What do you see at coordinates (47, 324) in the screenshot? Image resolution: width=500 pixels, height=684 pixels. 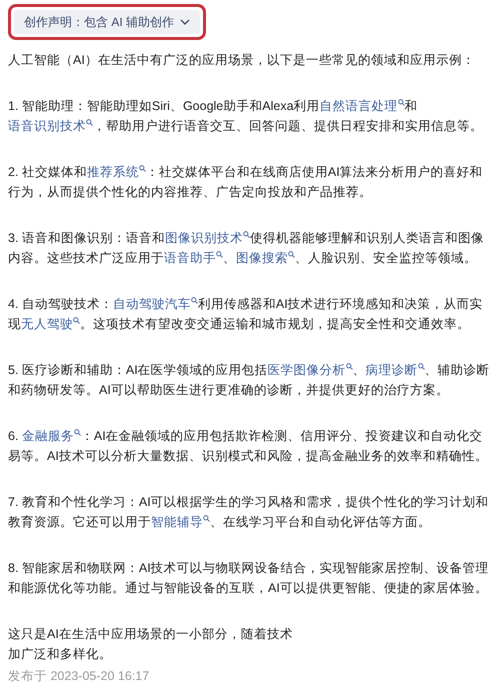 I see `keyword-link: 无人驾驶` at bounding box center [47, 324].